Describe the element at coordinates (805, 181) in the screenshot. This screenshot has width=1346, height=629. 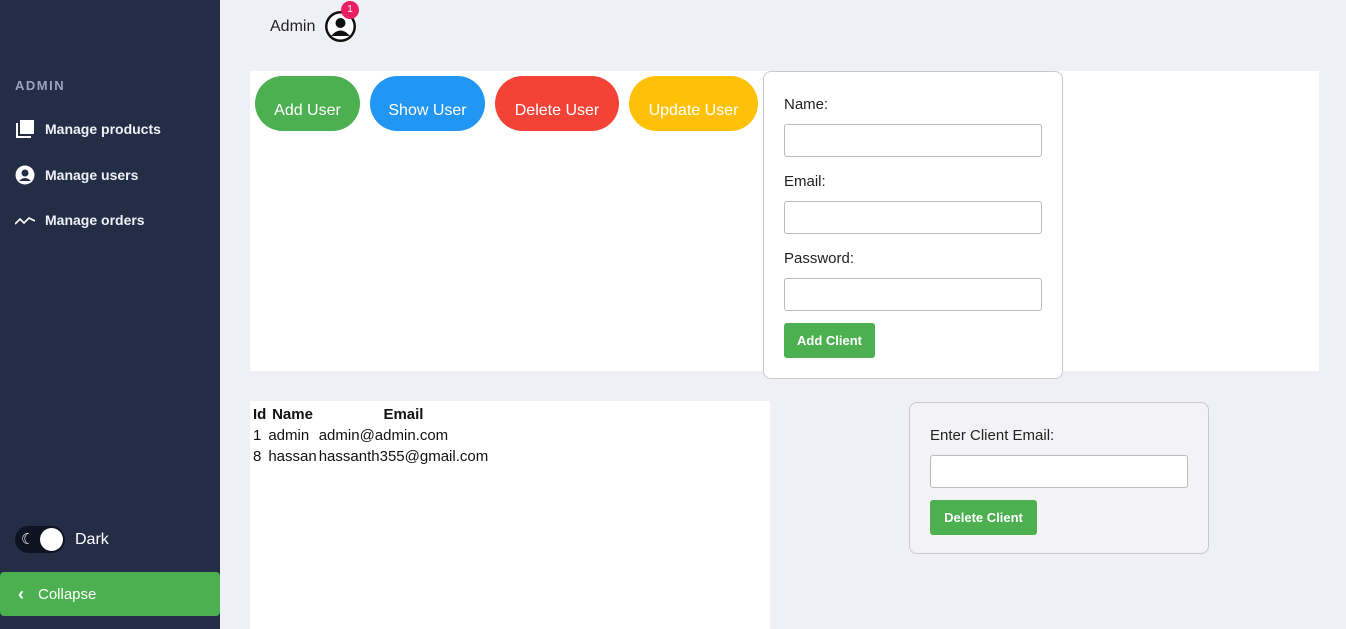
I see `email-label: Email:` at that location.